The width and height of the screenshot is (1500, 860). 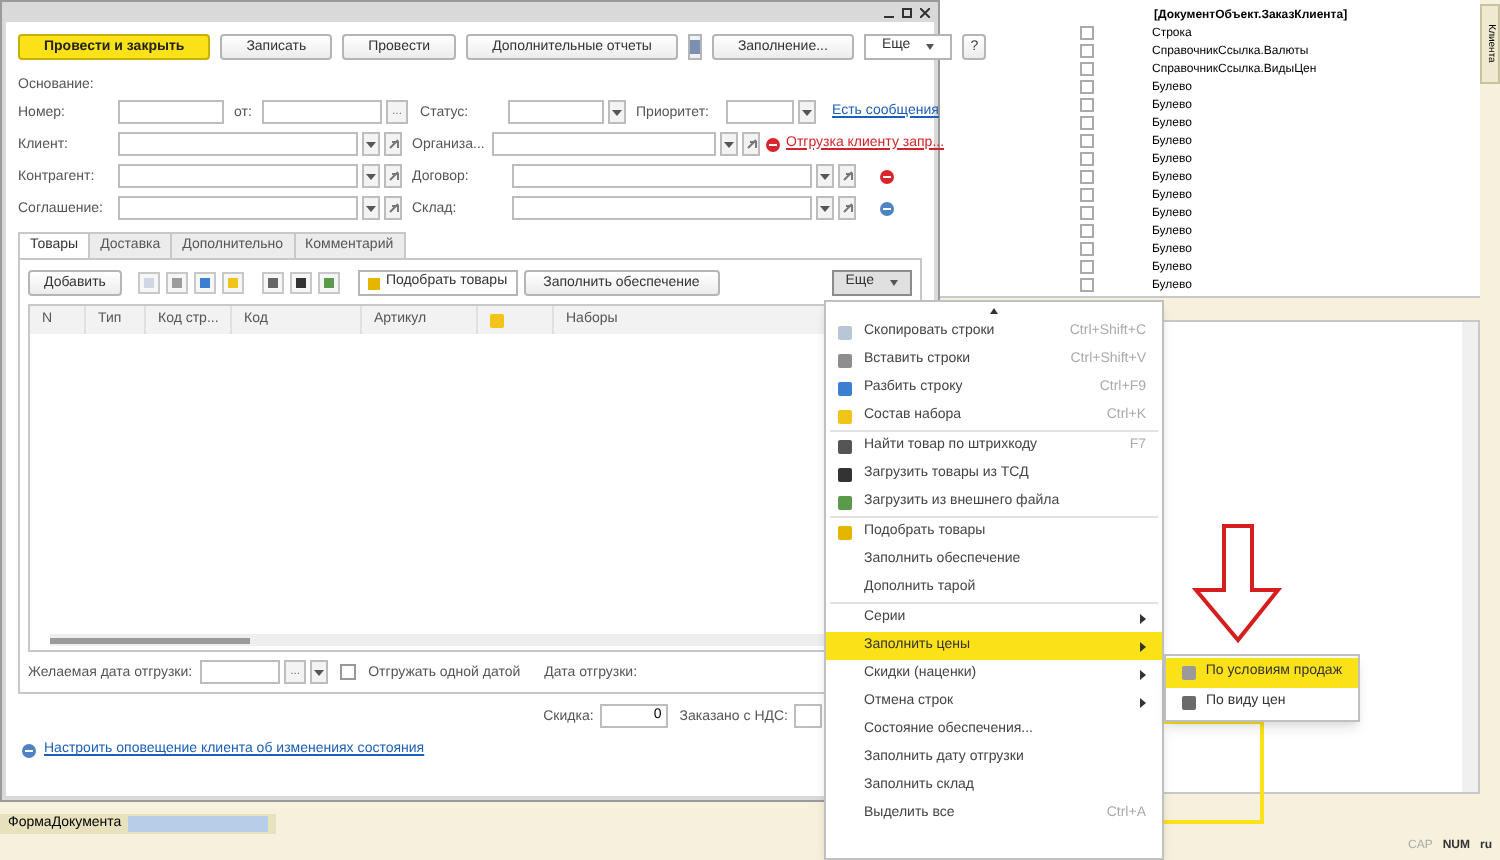 I want to click on vertical-scrollbar, so click(x=1470, y=557).